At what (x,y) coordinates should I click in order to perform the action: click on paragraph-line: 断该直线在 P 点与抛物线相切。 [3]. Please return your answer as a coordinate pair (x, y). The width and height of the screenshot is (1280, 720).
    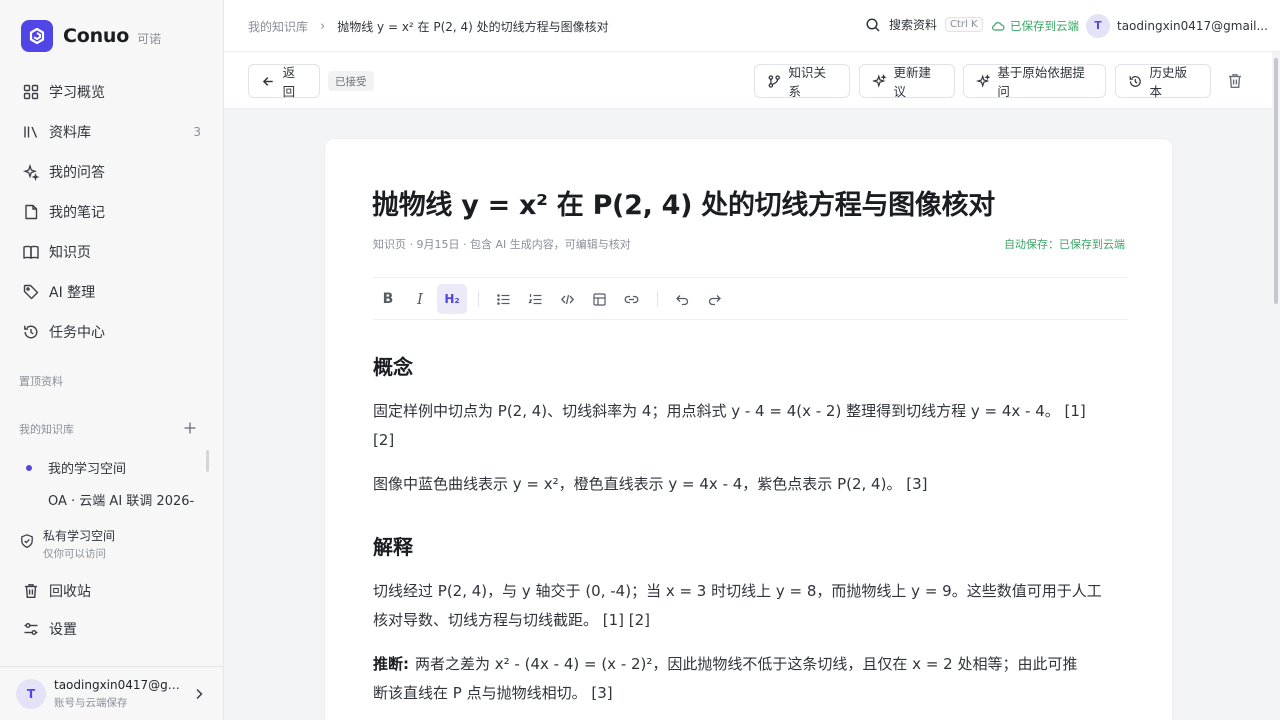
    Looking at the image, I should click on (493, 693).